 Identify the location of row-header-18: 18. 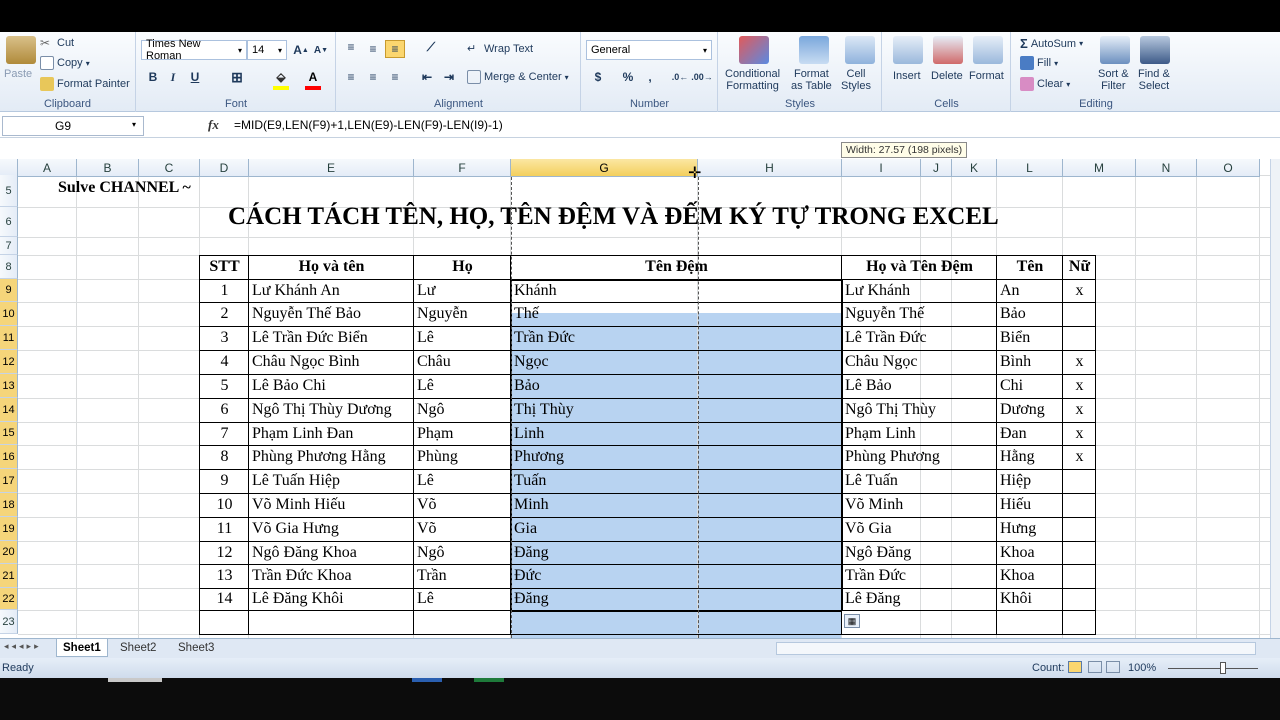
(9, 505).